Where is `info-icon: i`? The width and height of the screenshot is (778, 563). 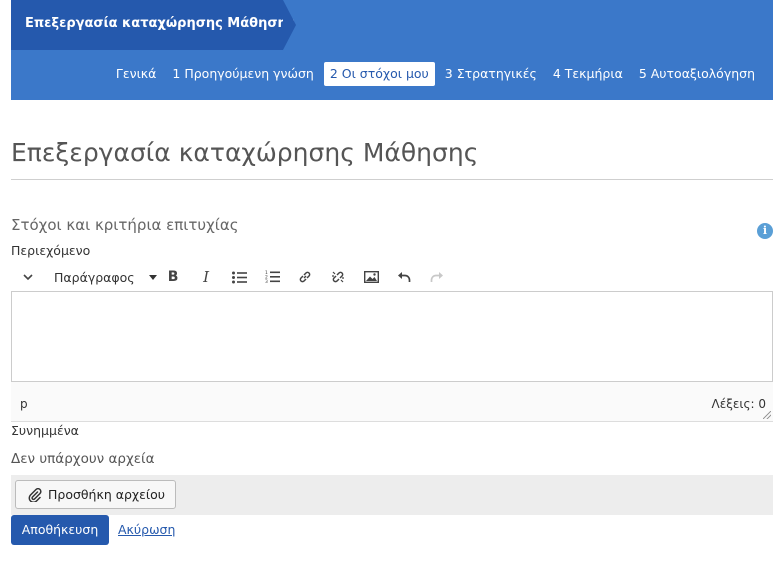 info-icon: i is located at coordinates (765, 231).